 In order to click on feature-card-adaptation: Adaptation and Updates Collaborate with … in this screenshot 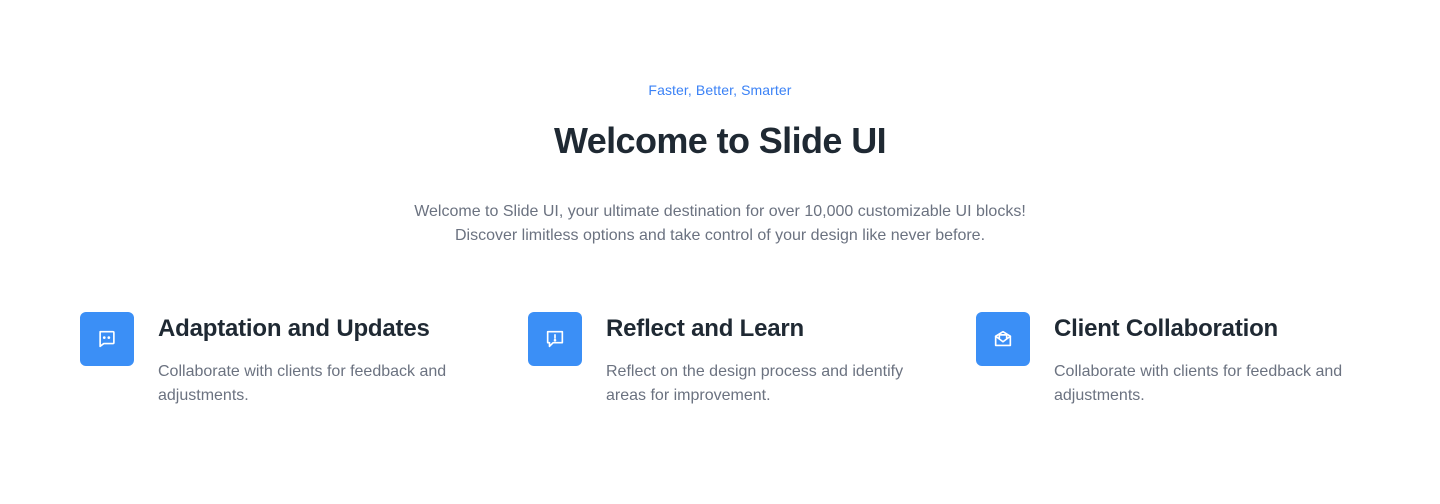, I will do `click(270, 367)`.